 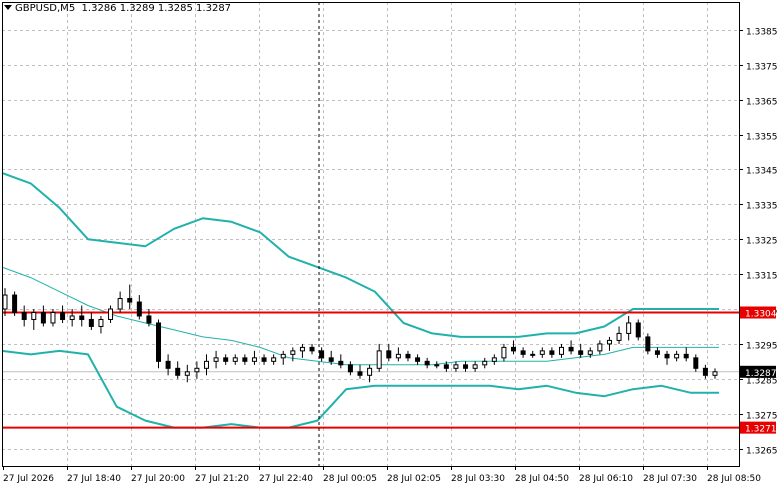 I want to click on chart-header: GBPUSD,M5 1.3286 1.3289 1.3285 1.3287, so click(x=117, y=8).